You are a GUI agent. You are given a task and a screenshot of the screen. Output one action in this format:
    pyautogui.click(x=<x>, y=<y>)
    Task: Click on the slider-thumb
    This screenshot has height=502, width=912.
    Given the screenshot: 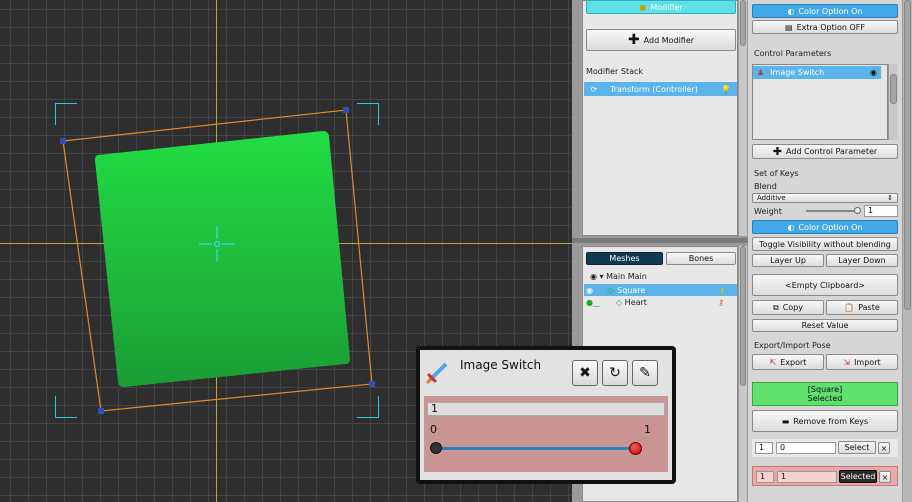 What is the action you would take?
    pyautogui.click(x=635, y=448)
    